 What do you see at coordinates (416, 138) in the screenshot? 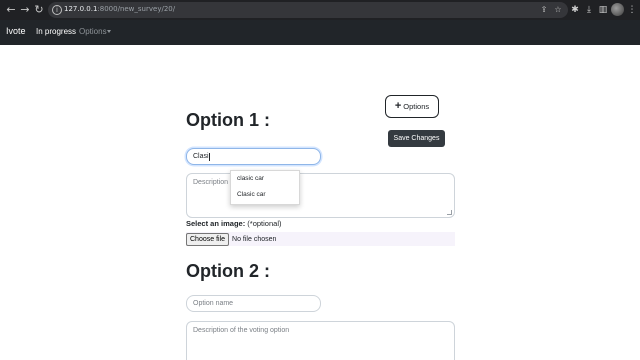
I see `save-changes-button: Save Changes` at bounding box center [416, 138].